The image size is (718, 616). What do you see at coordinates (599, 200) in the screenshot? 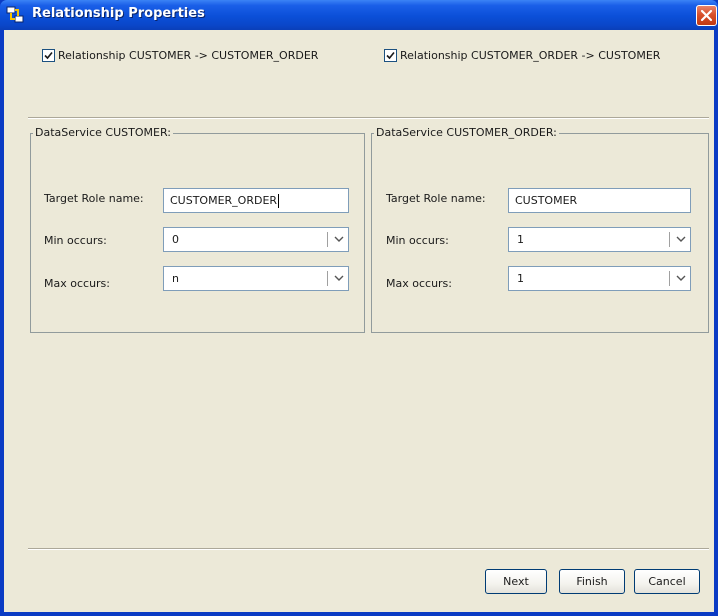
I see `customer-order-target-role-input: CUSTOMER` at bounding box center [599, 200].